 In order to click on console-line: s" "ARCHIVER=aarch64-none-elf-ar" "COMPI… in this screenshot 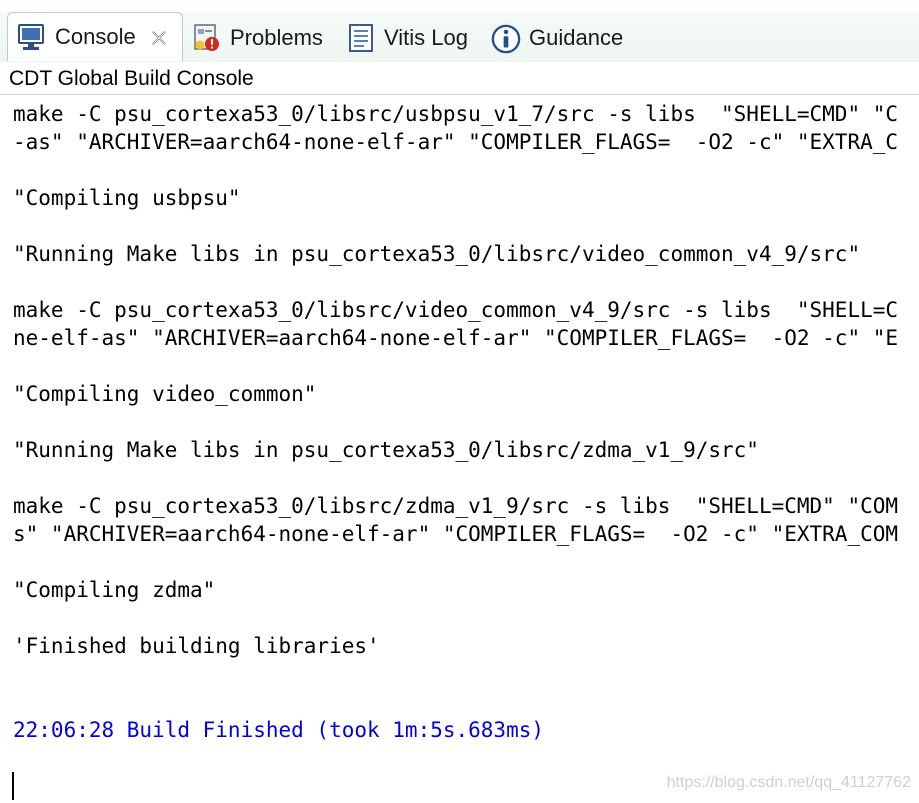, I will do `click(456, 534)`.